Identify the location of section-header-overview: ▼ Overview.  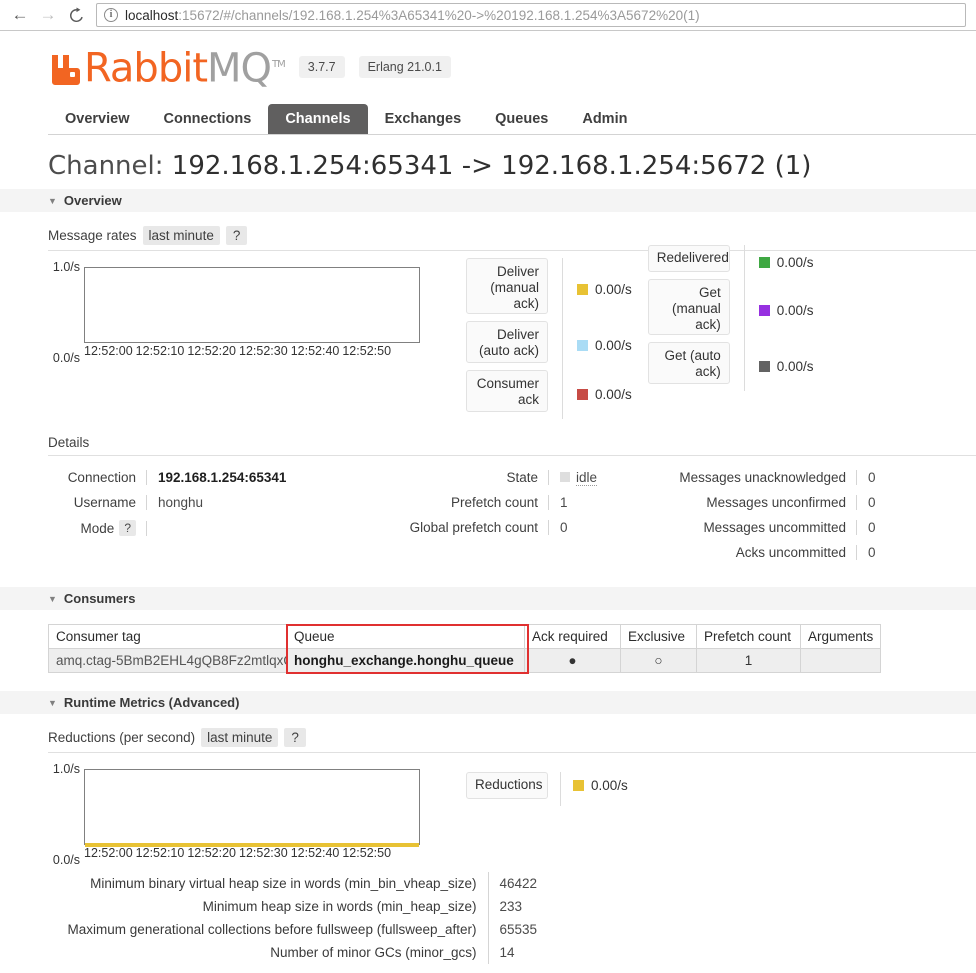
(488, 200).